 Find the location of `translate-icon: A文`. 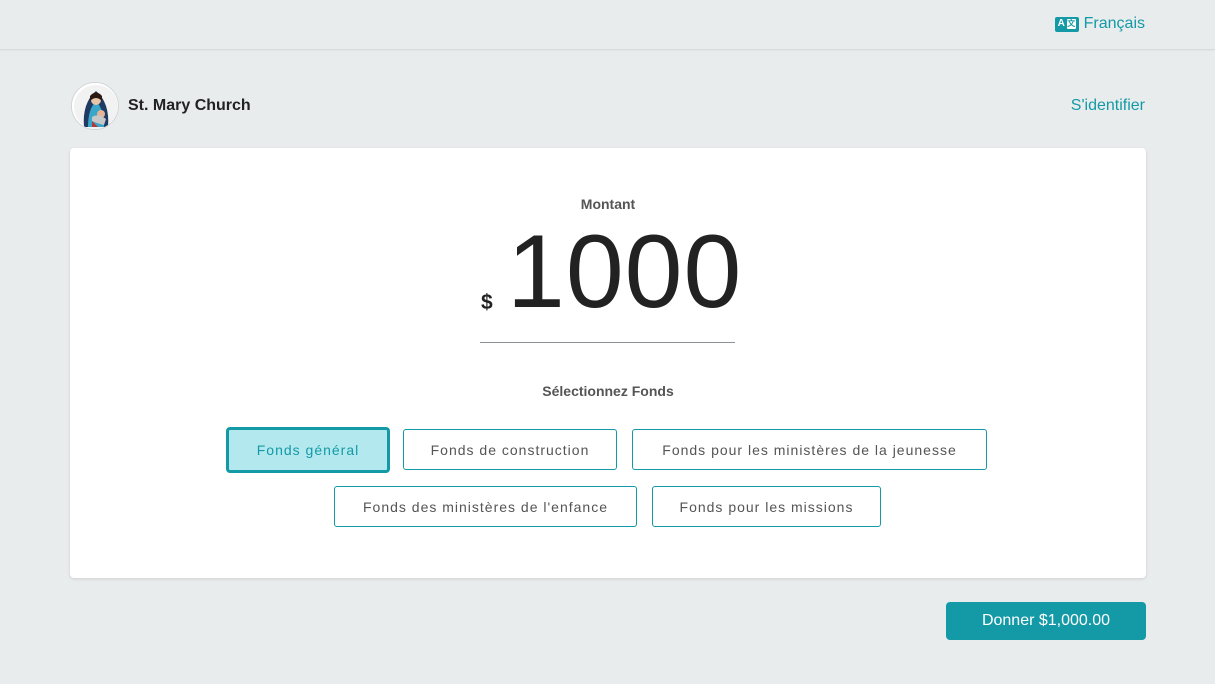

translate-icon: A文 is located at coordinates (1066, 24).